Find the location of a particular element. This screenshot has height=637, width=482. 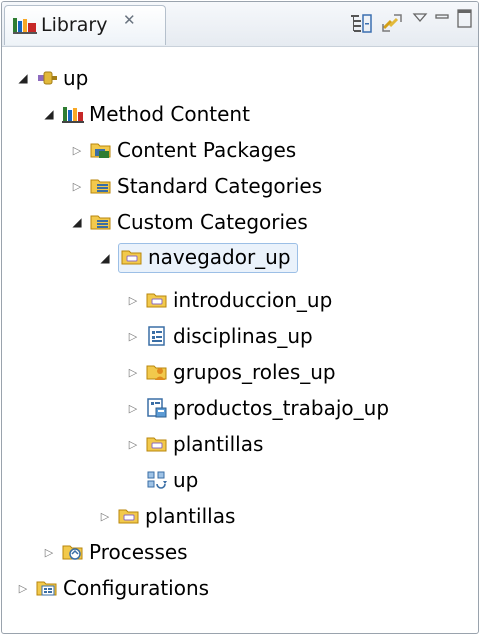

tree-item-up-plugin: ◢ up is located at coordinates (52, 78).